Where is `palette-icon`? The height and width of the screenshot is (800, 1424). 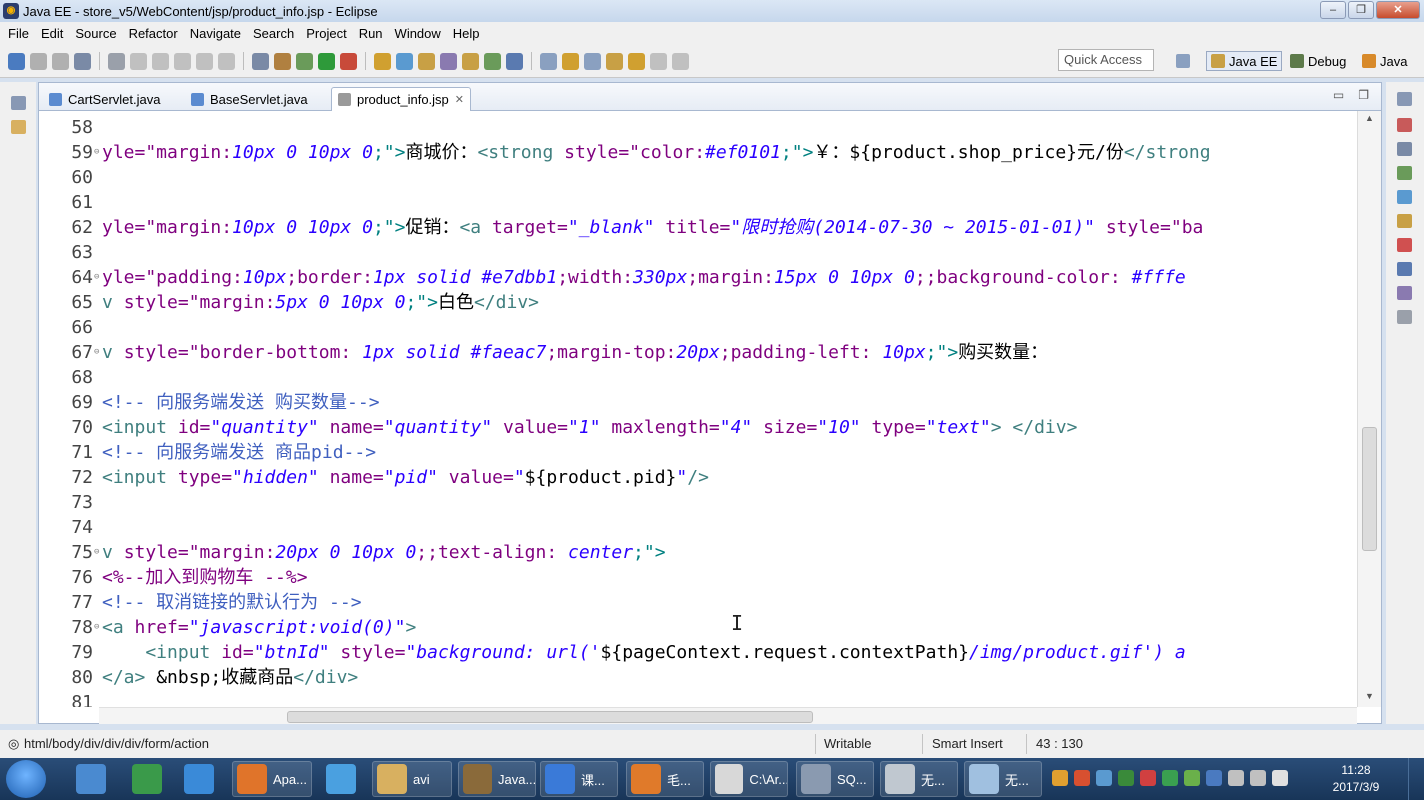
palette-icon is located at coordinates (1404, 173).